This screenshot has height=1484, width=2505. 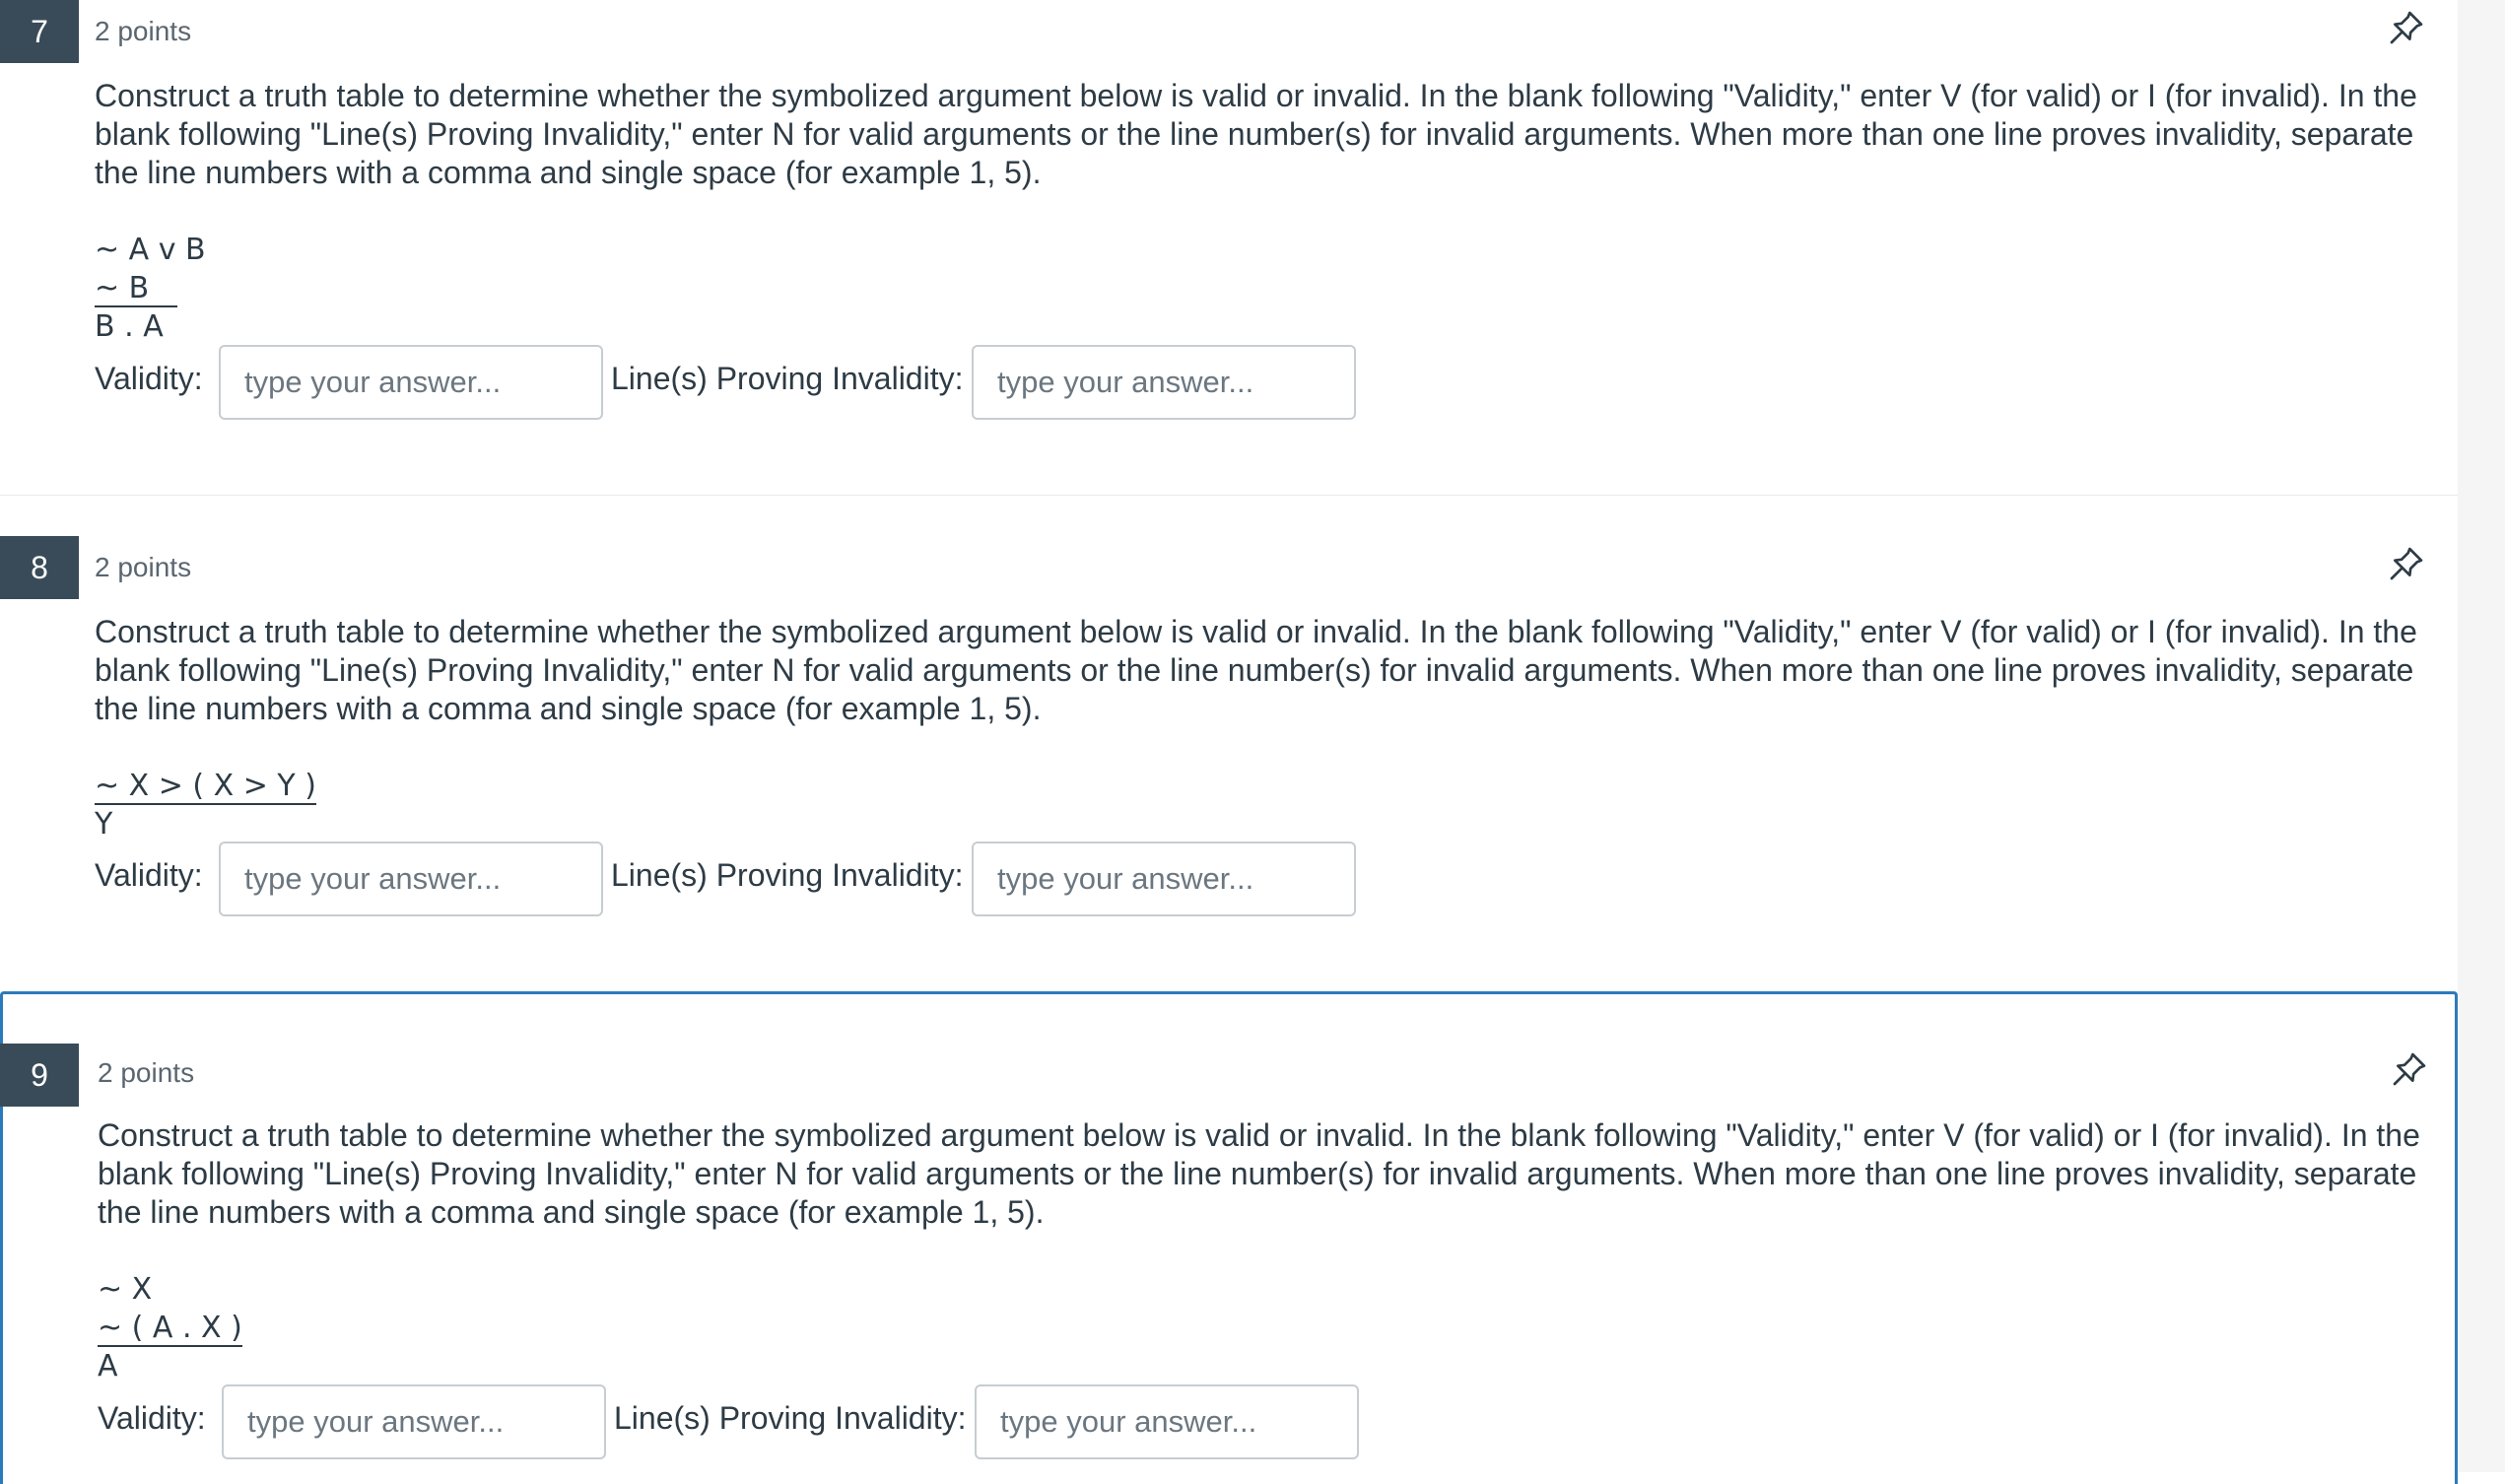 I want to click on conclusion: B . A, so click(x=129, y=326).